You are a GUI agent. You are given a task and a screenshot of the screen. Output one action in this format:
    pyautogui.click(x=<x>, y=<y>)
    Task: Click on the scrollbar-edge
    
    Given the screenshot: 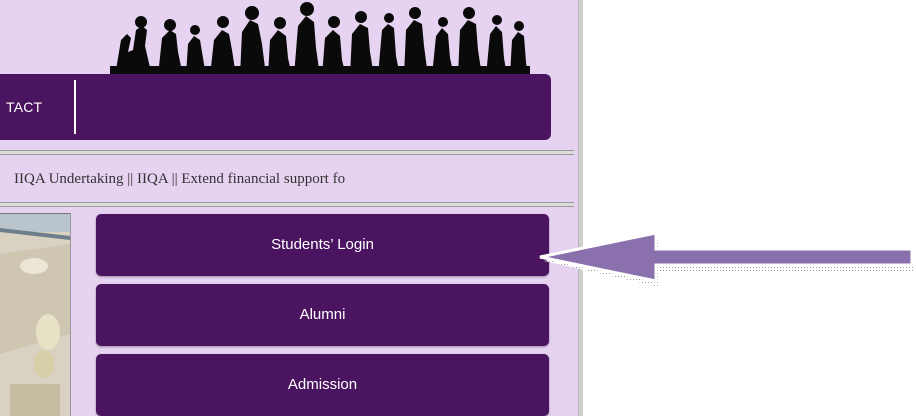 What is the action you would take?
    pyautogui.click(x=580, y=208)
    